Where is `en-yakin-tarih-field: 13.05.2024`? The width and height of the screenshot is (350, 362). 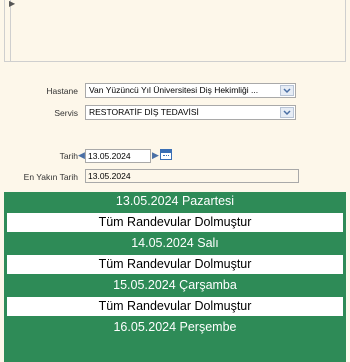
en-yakin-tarih-field: 13.05.2024 is located at coordinates (192, 176).